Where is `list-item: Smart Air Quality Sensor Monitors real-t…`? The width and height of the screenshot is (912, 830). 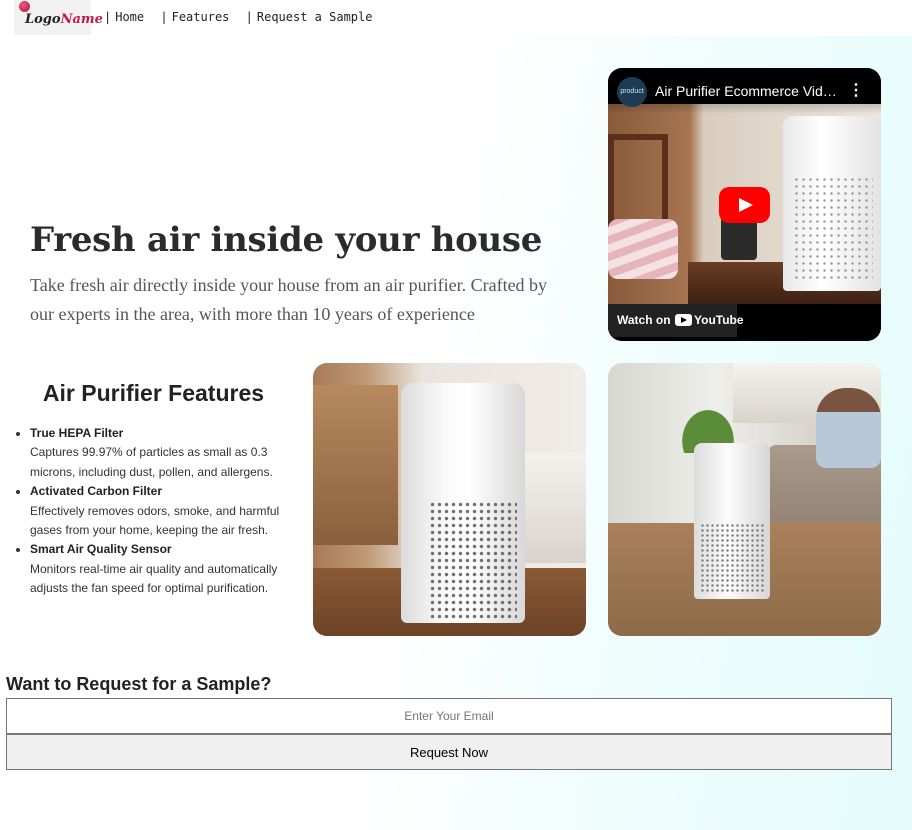
list-item: Smart Air Quality Sensor Monitors real-t… is located at coordinates (167, 569).